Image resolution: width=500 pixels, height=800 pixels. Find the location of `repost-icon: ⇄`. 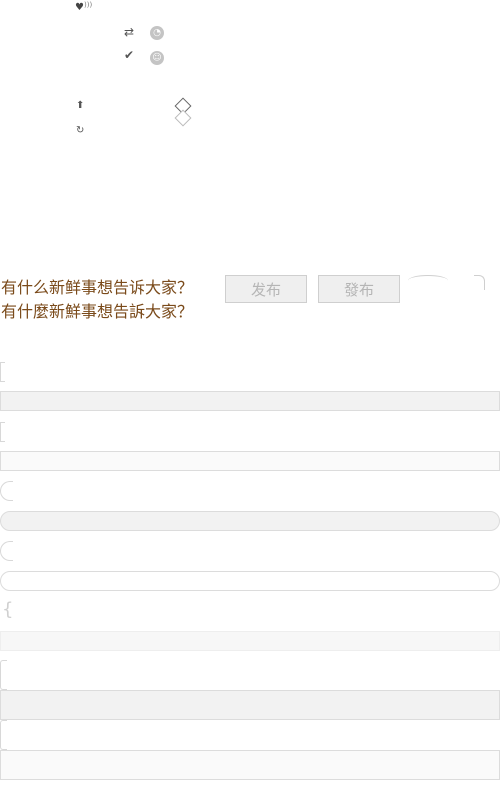

repost-icon: ⇄ is located at coordinates (129, 32).